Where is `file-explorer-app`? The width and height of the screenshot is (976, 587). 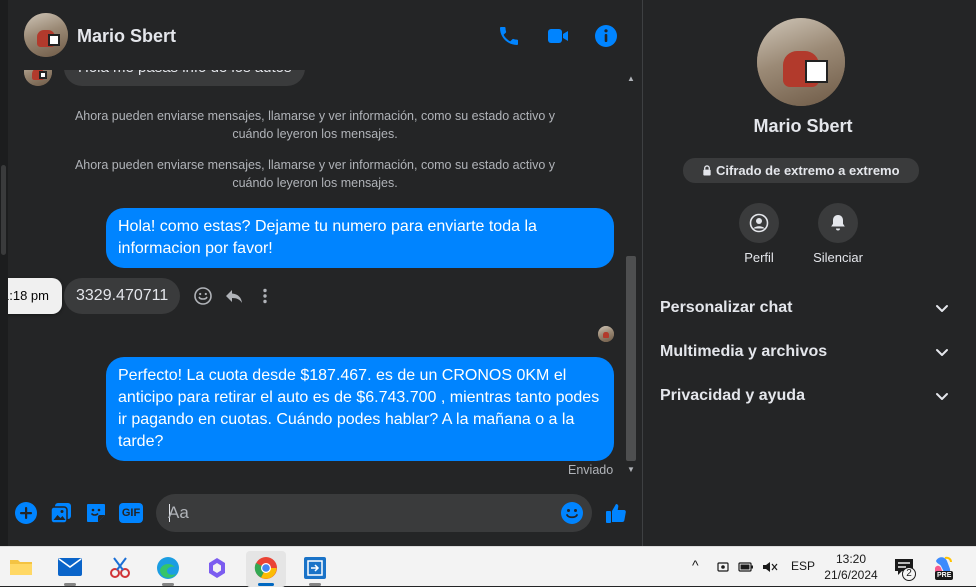
file-explorer-app is located at coordinates (20, 569).